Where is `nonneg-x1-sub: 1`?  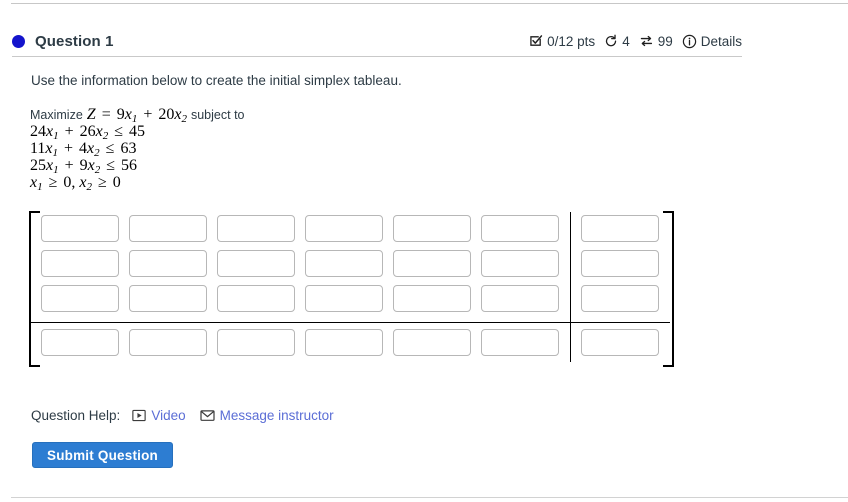
nonneg-x1-sub: 1 is located at coordinates (40, 187).